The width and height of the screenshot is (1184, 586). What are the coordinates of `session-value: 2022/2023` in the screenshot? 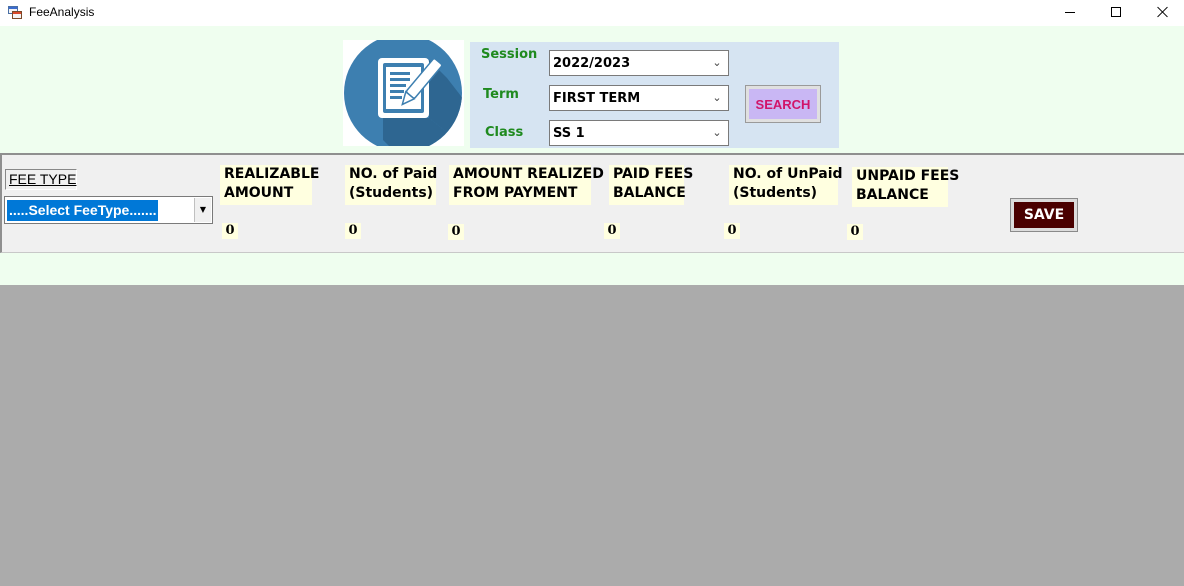 It's located at (592, 63).